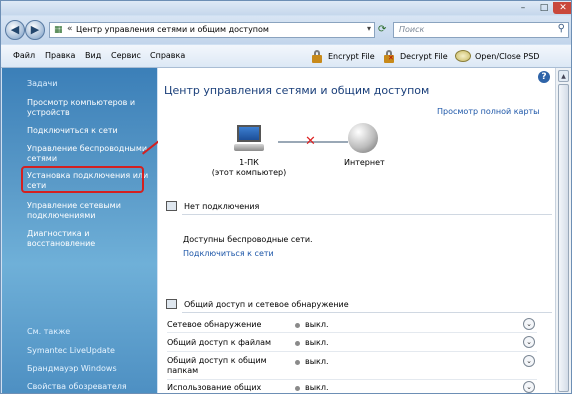  I want to click on tasks-heading: Задачи, so click(42, 83).